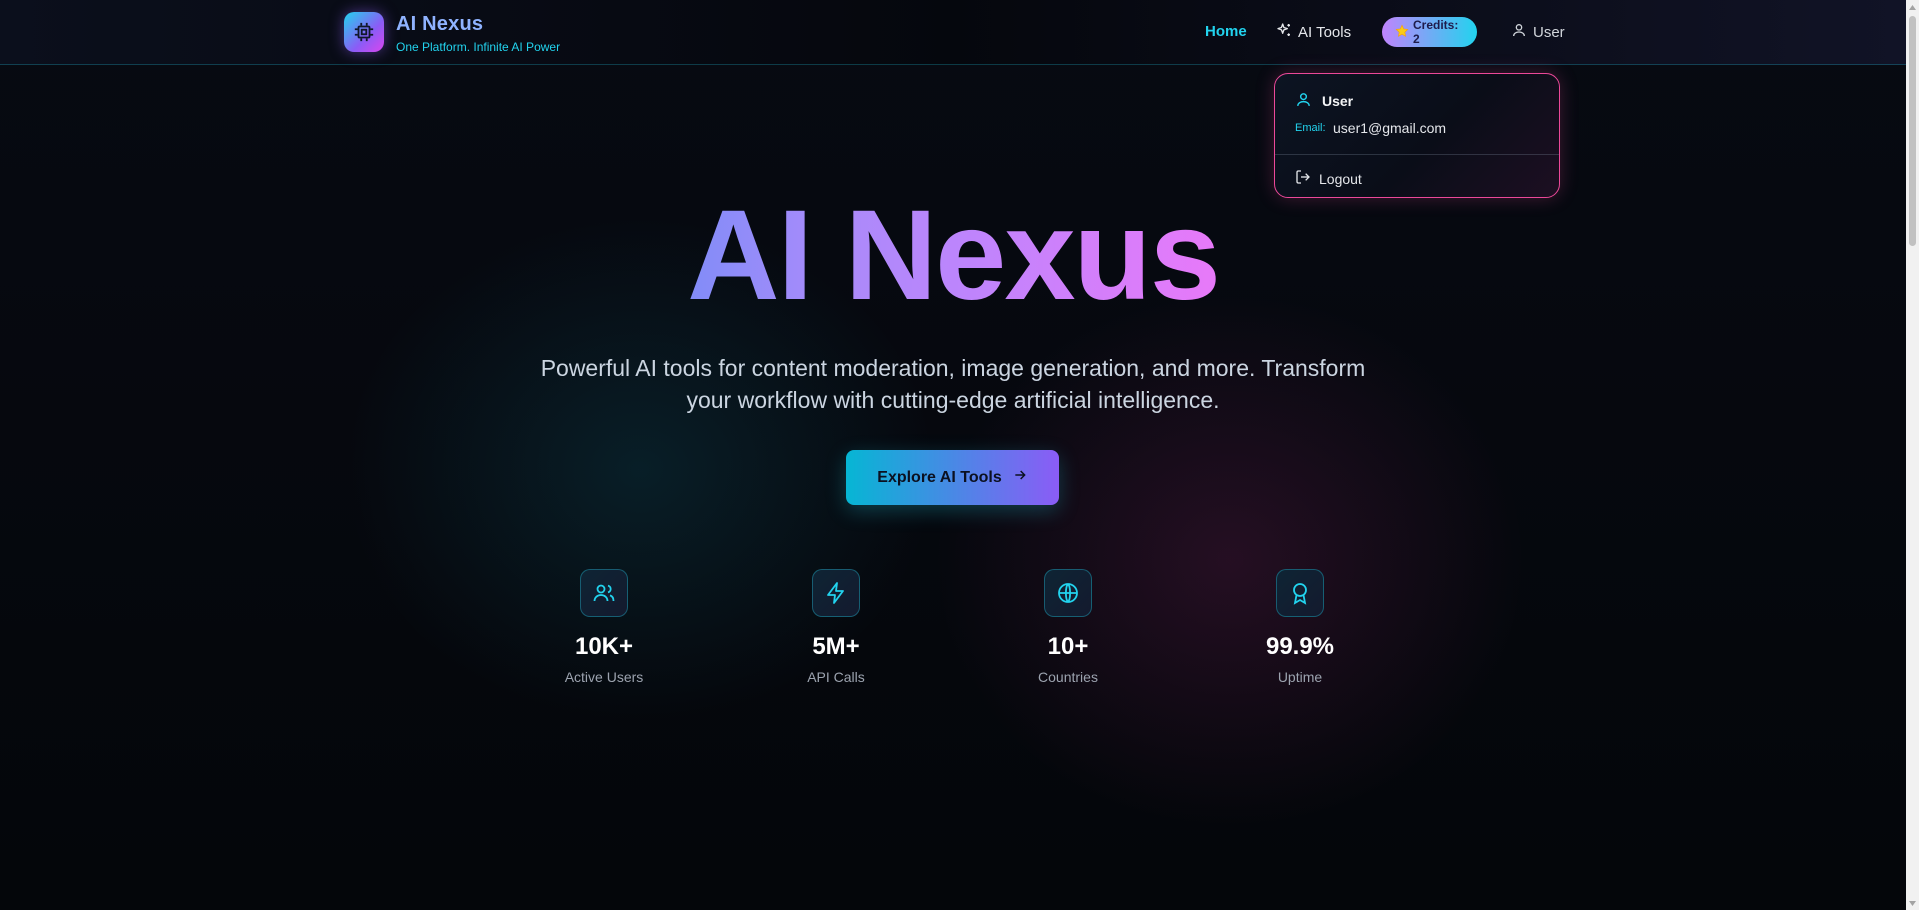 This screenshot has width=1919, height=910. Describe the element at coordinates (1300, 593) in the screenshot. I see `award-icon` at that location.